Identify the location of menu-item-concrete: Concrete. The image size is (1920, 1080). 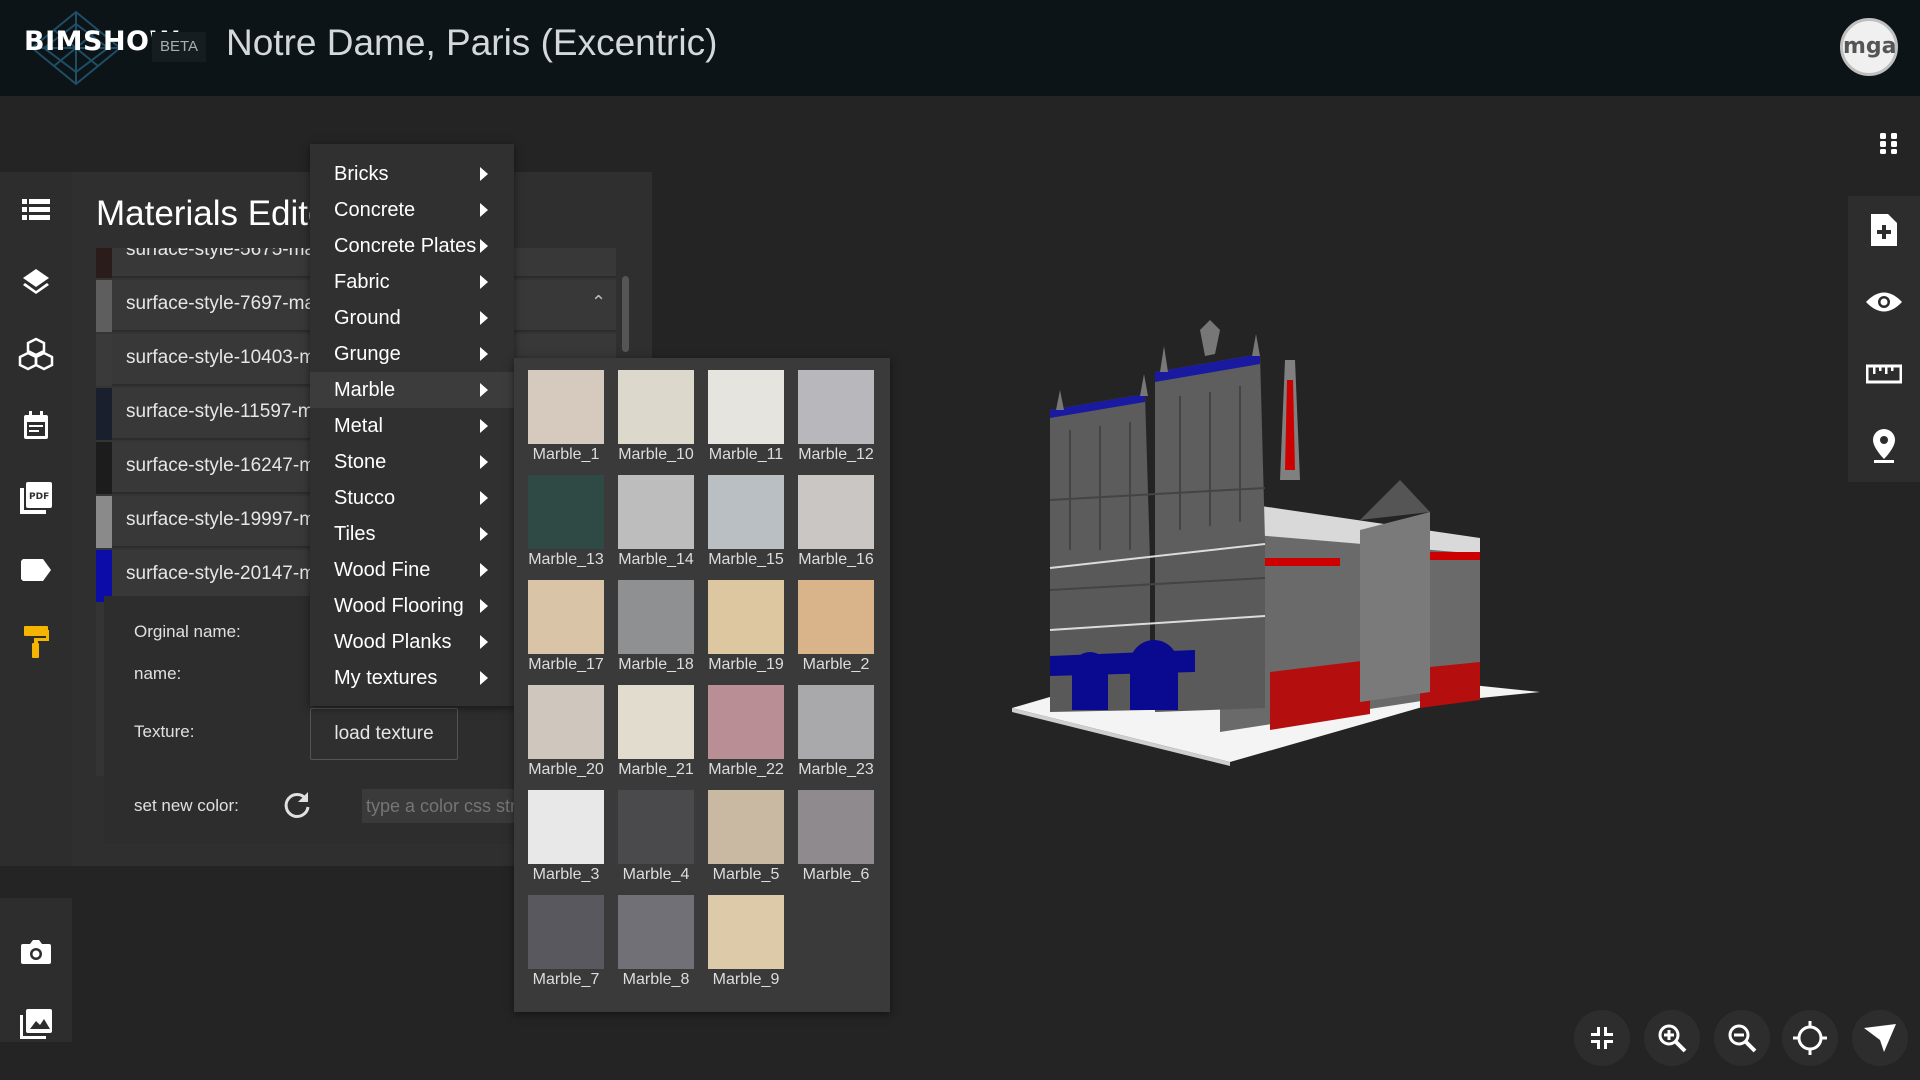
(412, 210).